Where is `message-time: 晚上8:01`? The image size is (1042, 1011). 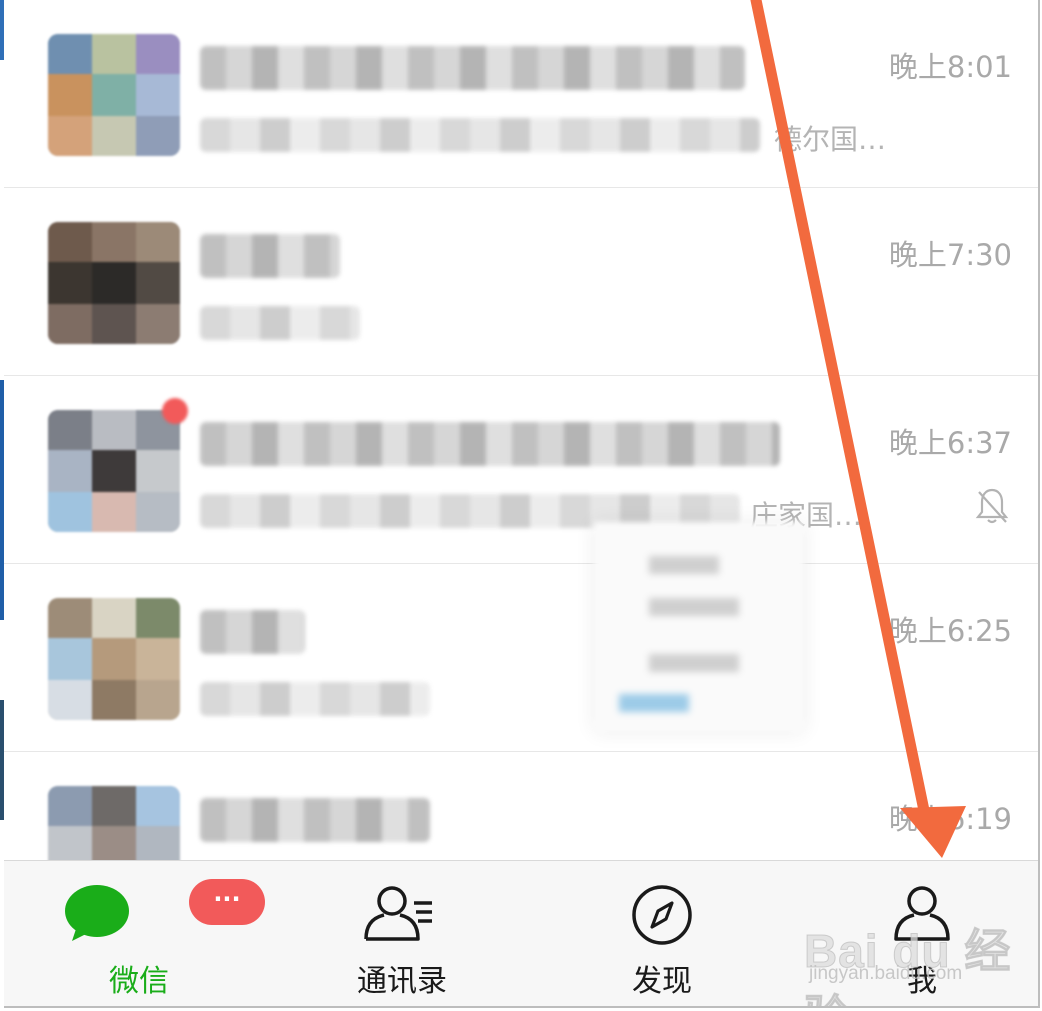
message-time: 晚上8:01 is located at coordinates (950, 67).